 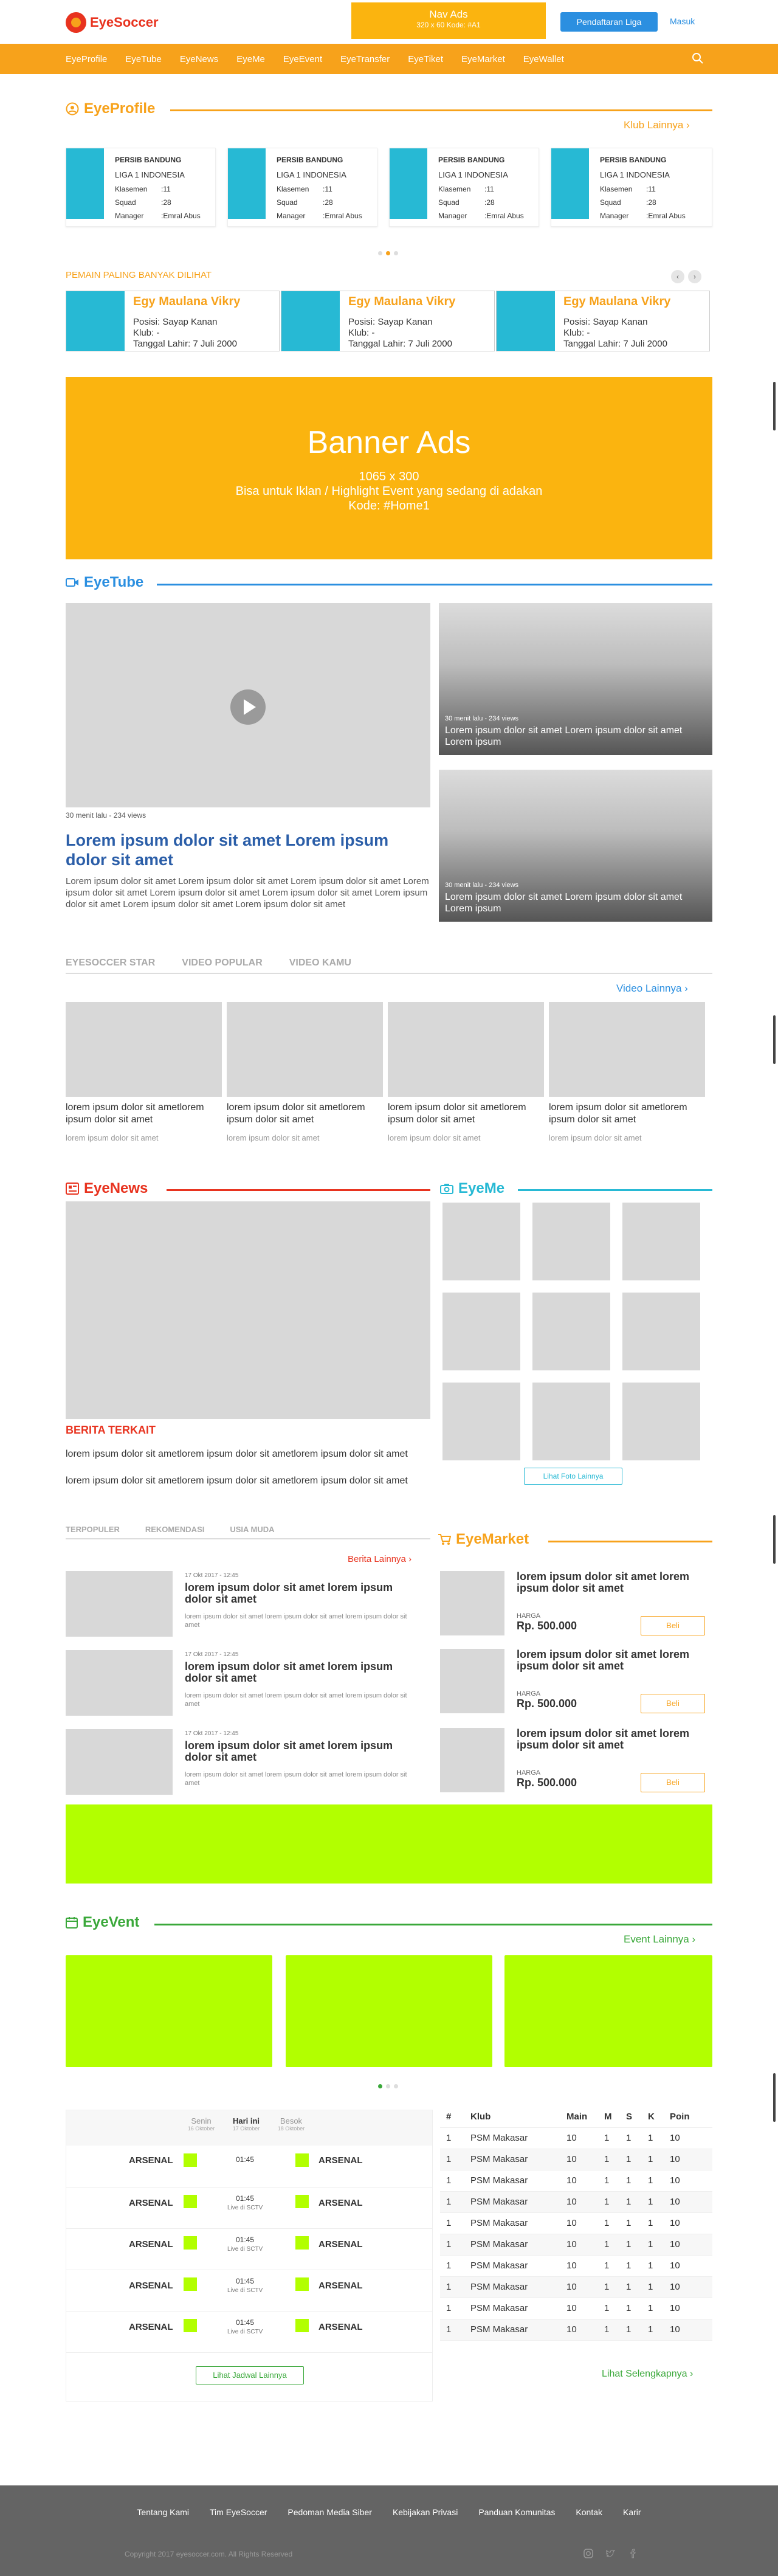 What do you see at coordinates (93, 1529) in the screenshot?
I see `tab-terpopuler: TERPOPULER` at bounding box center [93, 1529].